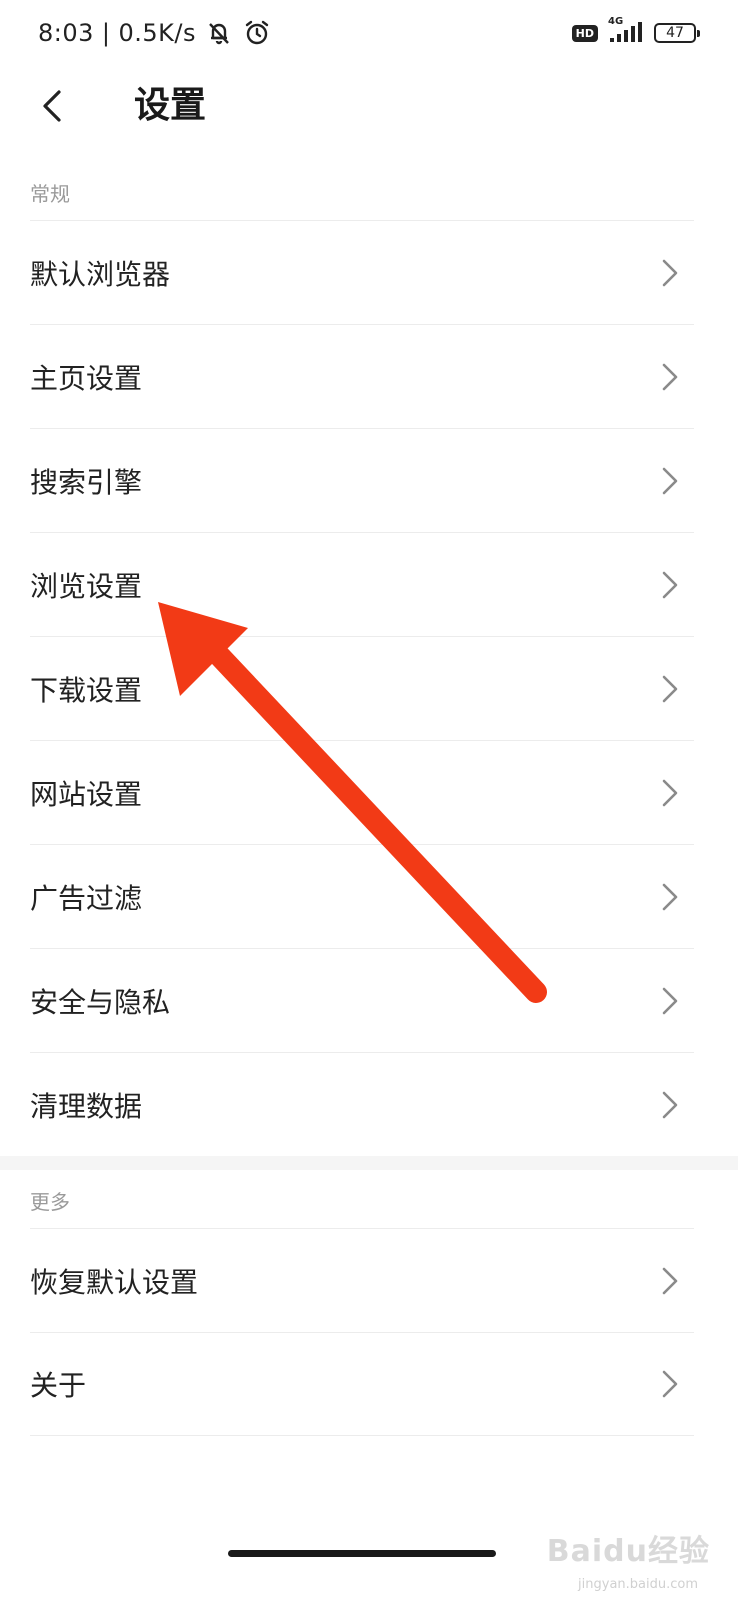 This screenshot has height=1600, width=738. I want to click on settings-item-security-privacy: 安全与隐私, so click(362, 1000).